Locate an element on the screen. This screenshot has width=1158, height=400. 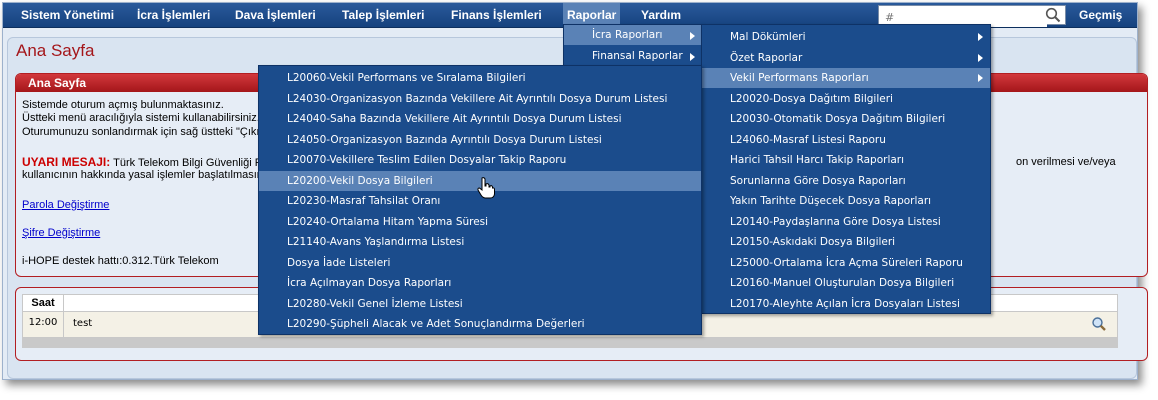
raporlar-dropdown: İcra Raporları Finansal Raporlar is located at coordinates (632, 46).